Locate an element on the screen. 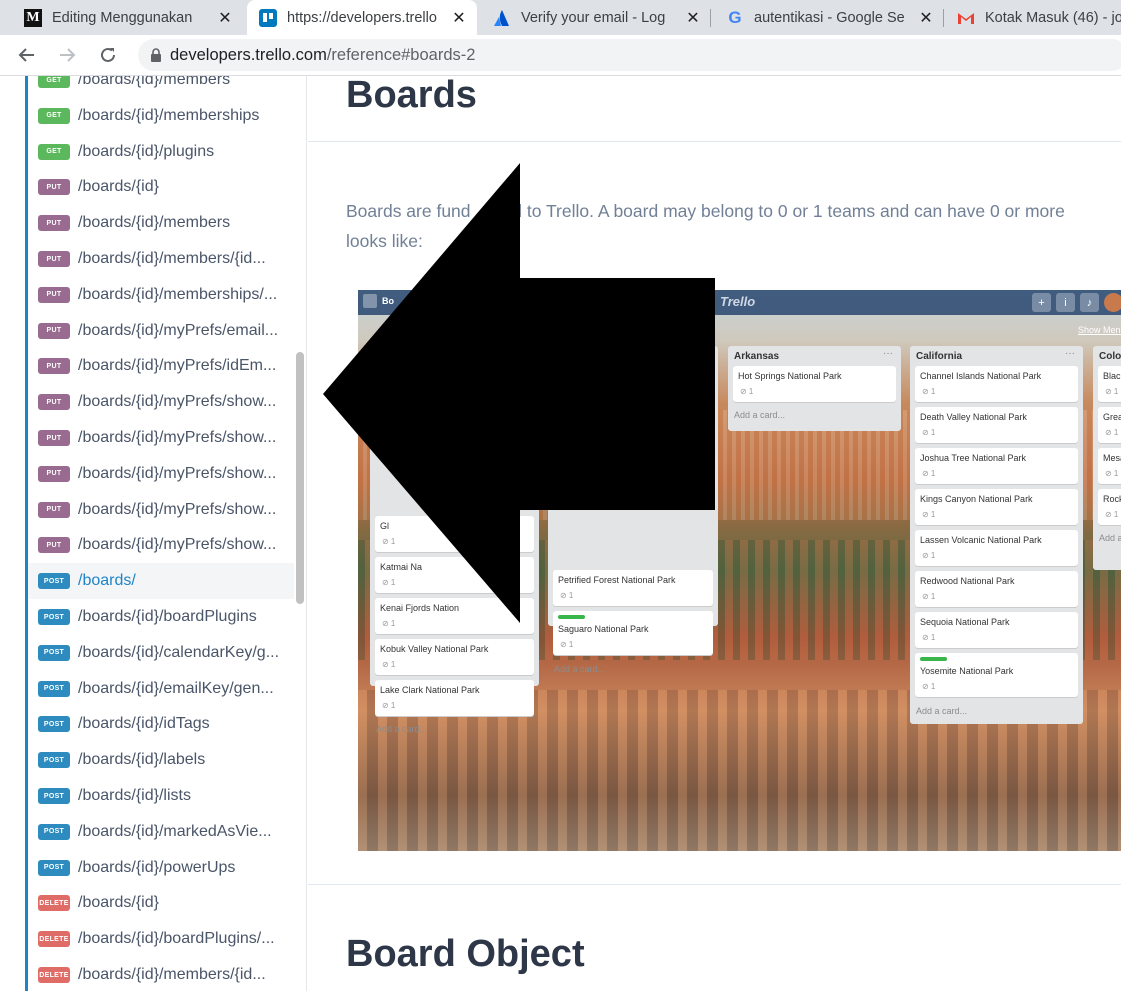 The height and width of the screenshot is (991, 1121). endpoint-path: /boards/{id}/memberships is located at coordinates (169, 115).